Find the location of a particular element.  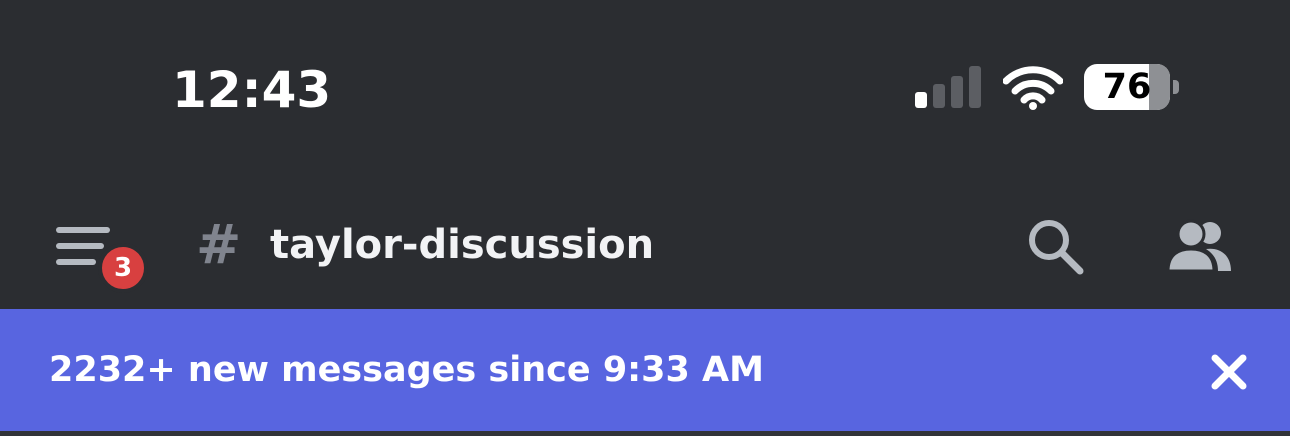

search-button is located at coordinates (1056, 246).